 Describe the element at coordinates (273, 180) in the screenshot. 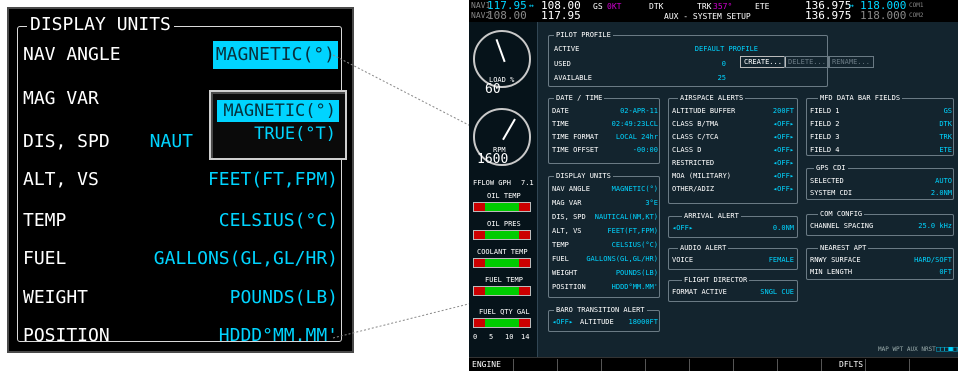

I see `alt-vs-value: FEET(FT,FPM)` at that location.